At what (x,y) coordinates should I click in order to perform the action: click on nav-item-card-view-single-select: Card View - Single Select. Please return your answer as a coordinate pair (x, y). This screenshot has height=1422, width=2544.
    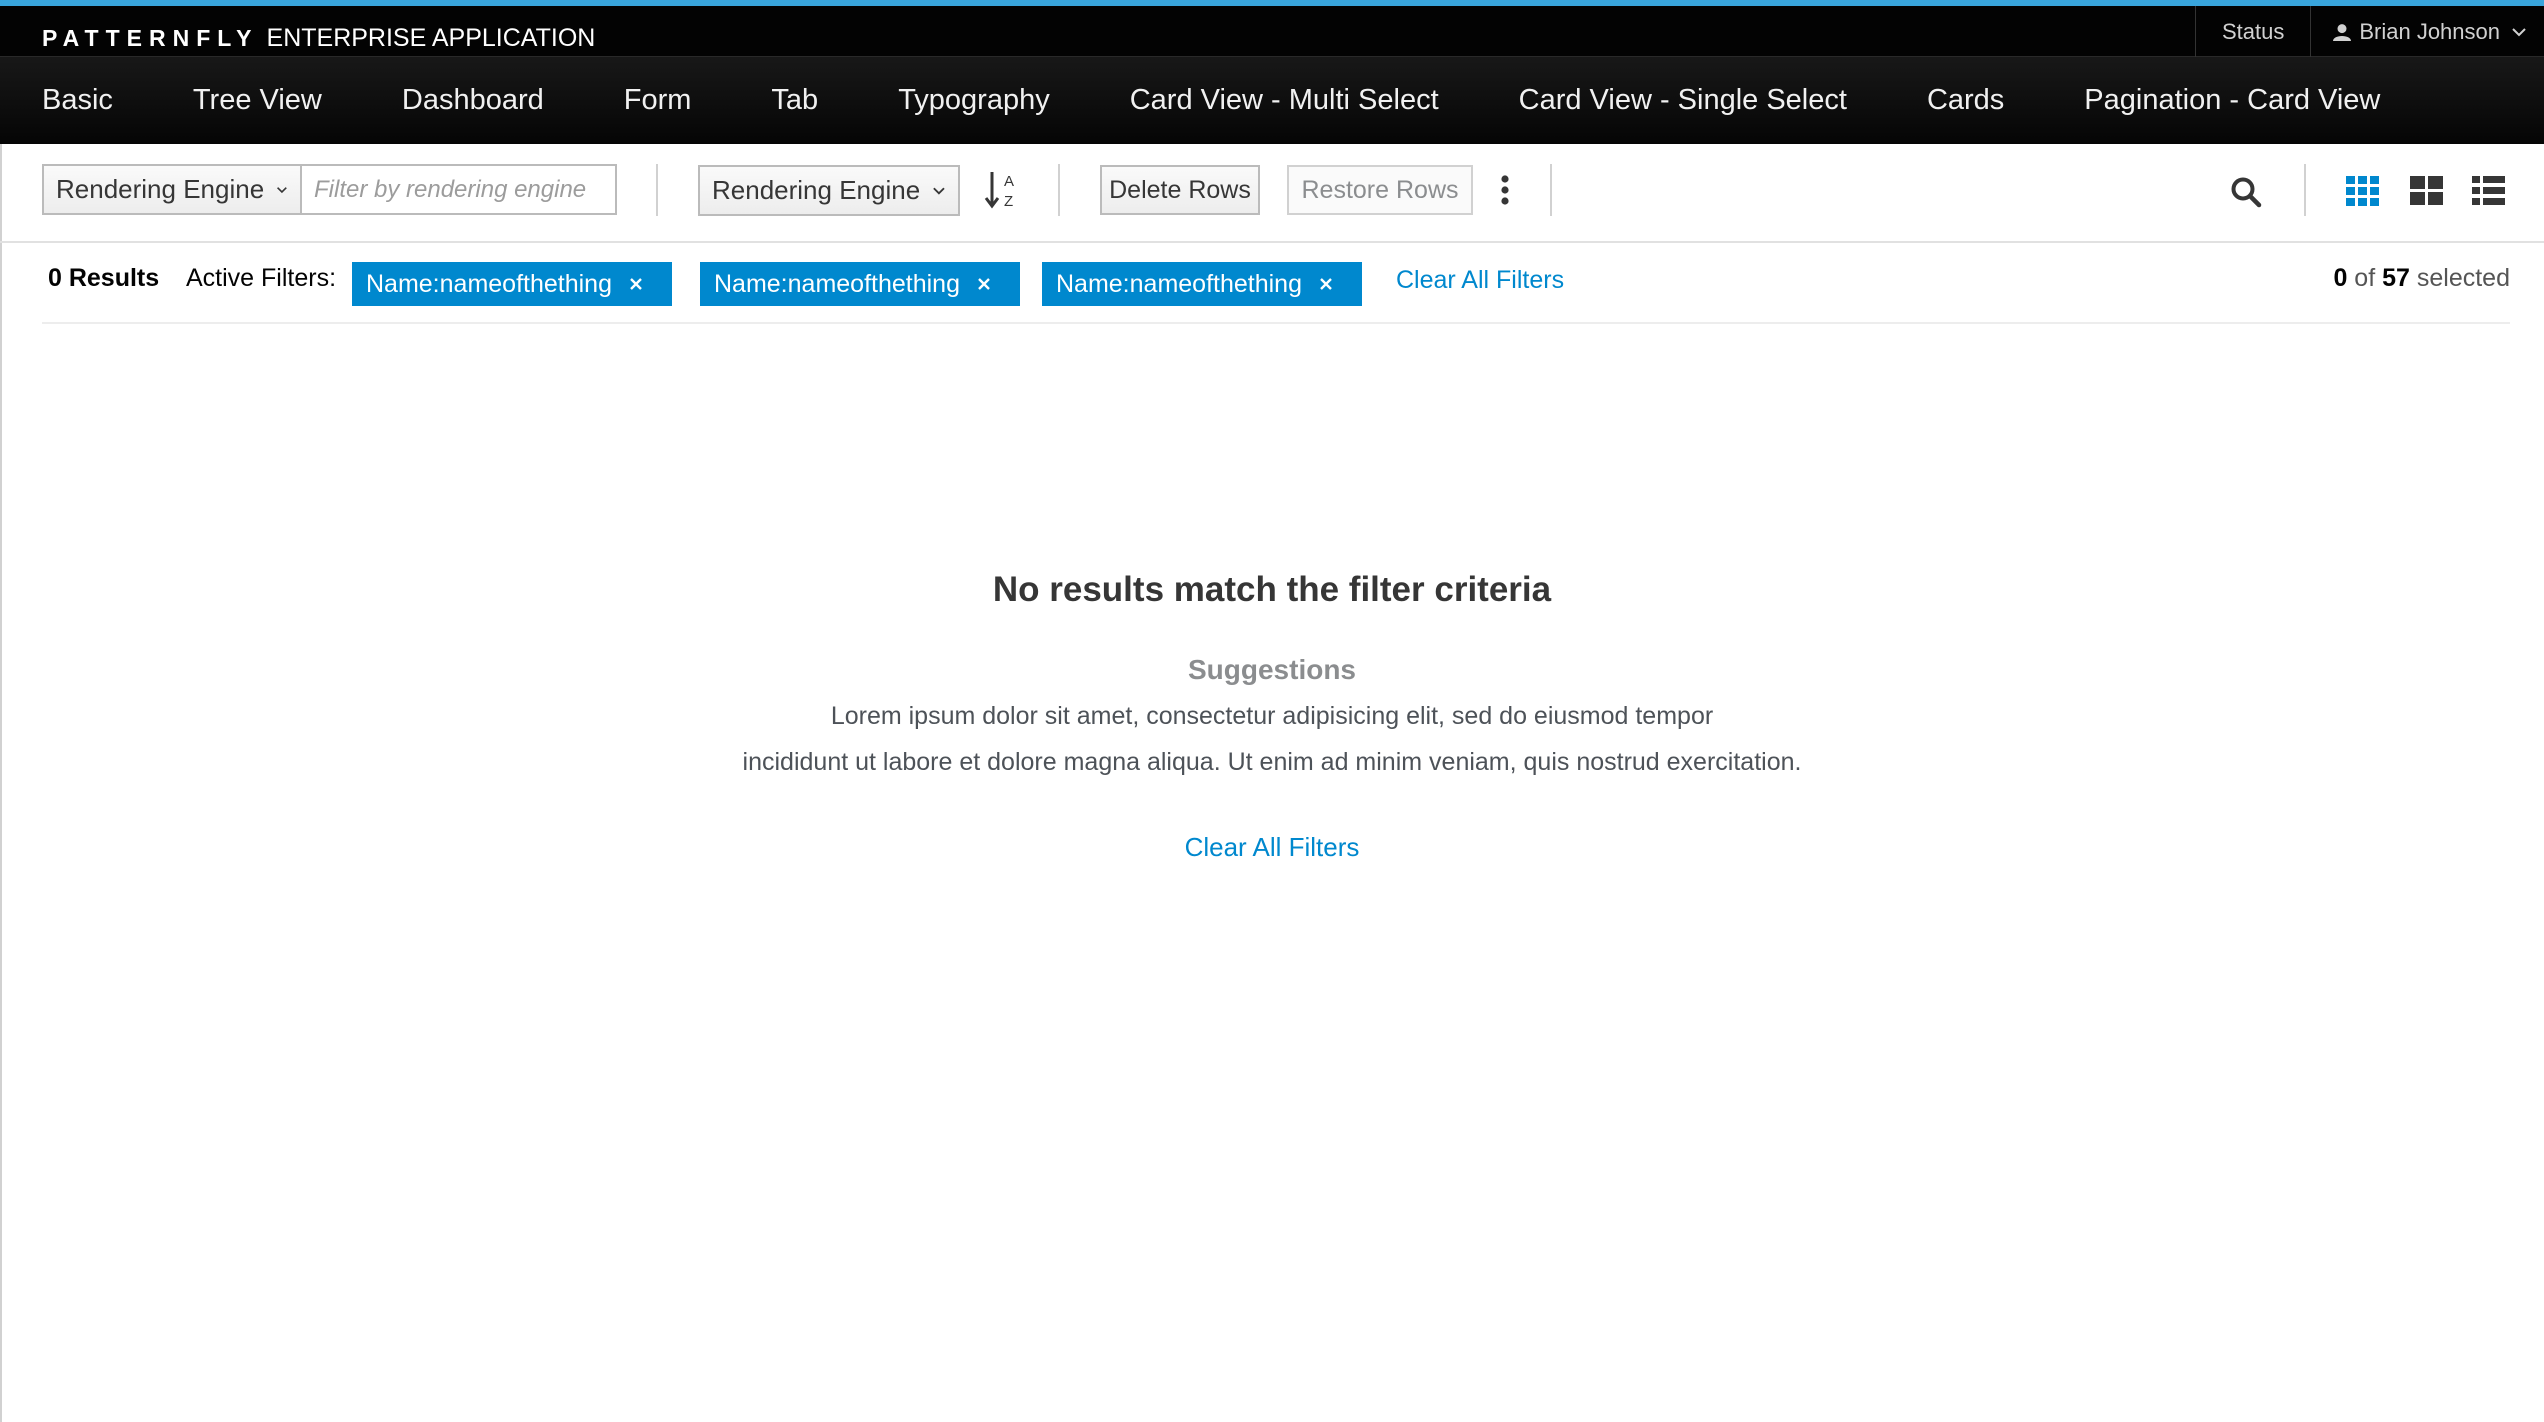
    Looking at the image, I should click on (1683, 100).